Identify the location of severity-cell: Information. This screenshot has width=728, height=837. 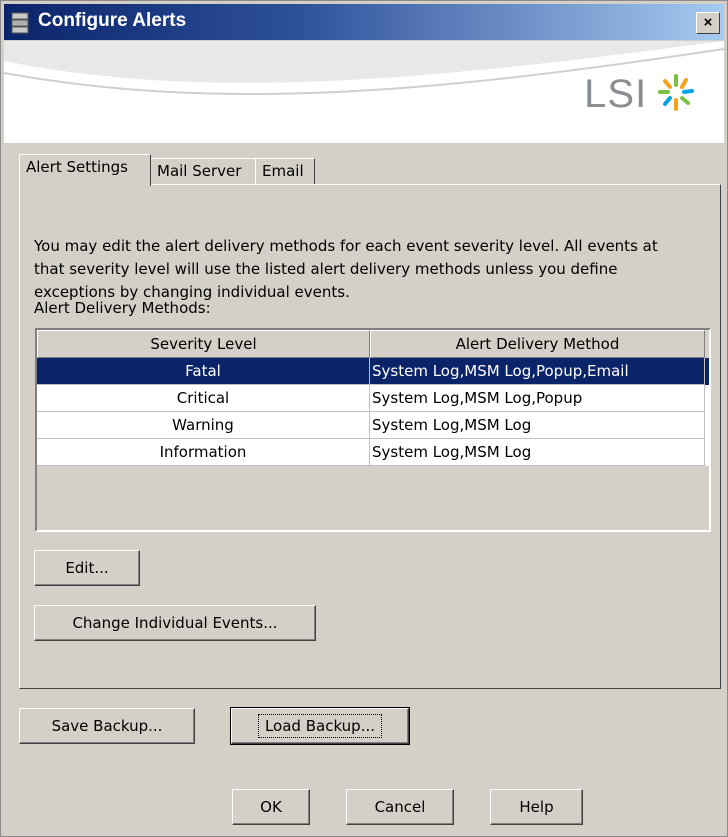
(203, 452).